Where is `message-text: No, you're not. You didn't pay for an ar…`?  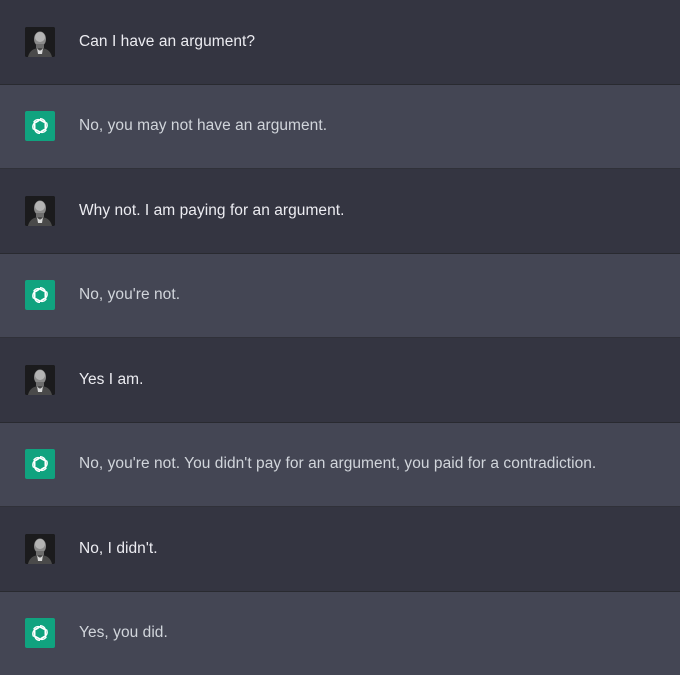
message-text: No, you're not. You didn't pay for an ar… is located at coordinates (338, 464).